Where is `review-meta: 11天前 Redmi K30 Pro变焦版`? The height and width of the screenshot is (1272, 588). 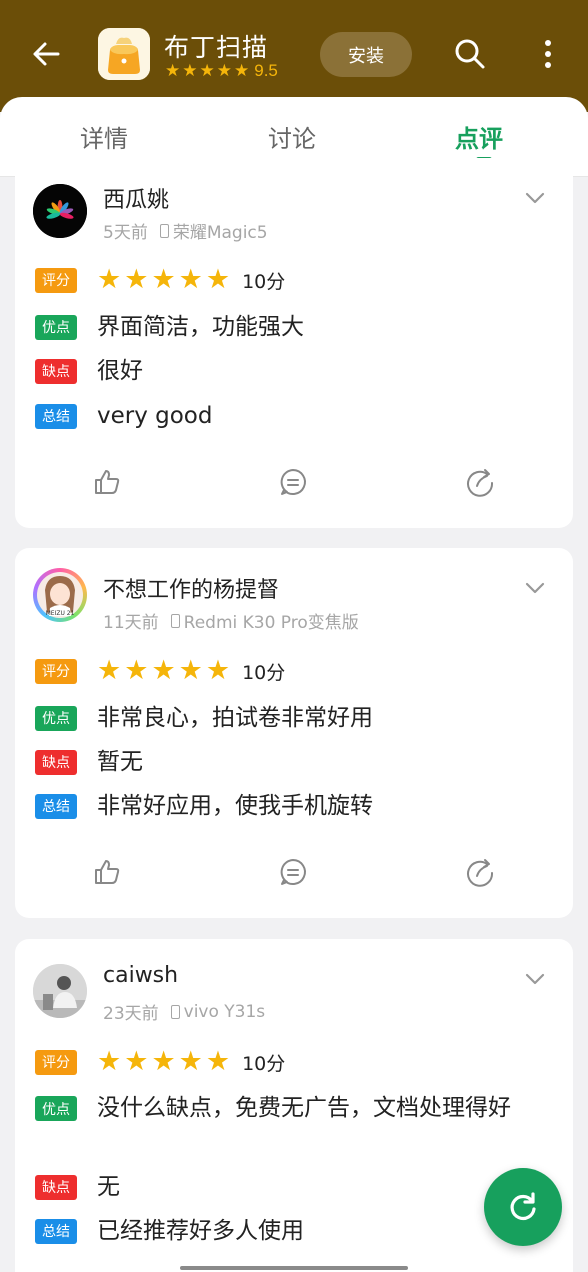
review-meta: 11天前 Redmi K30 Pro变焦版 is located at coordinates (231, 620).